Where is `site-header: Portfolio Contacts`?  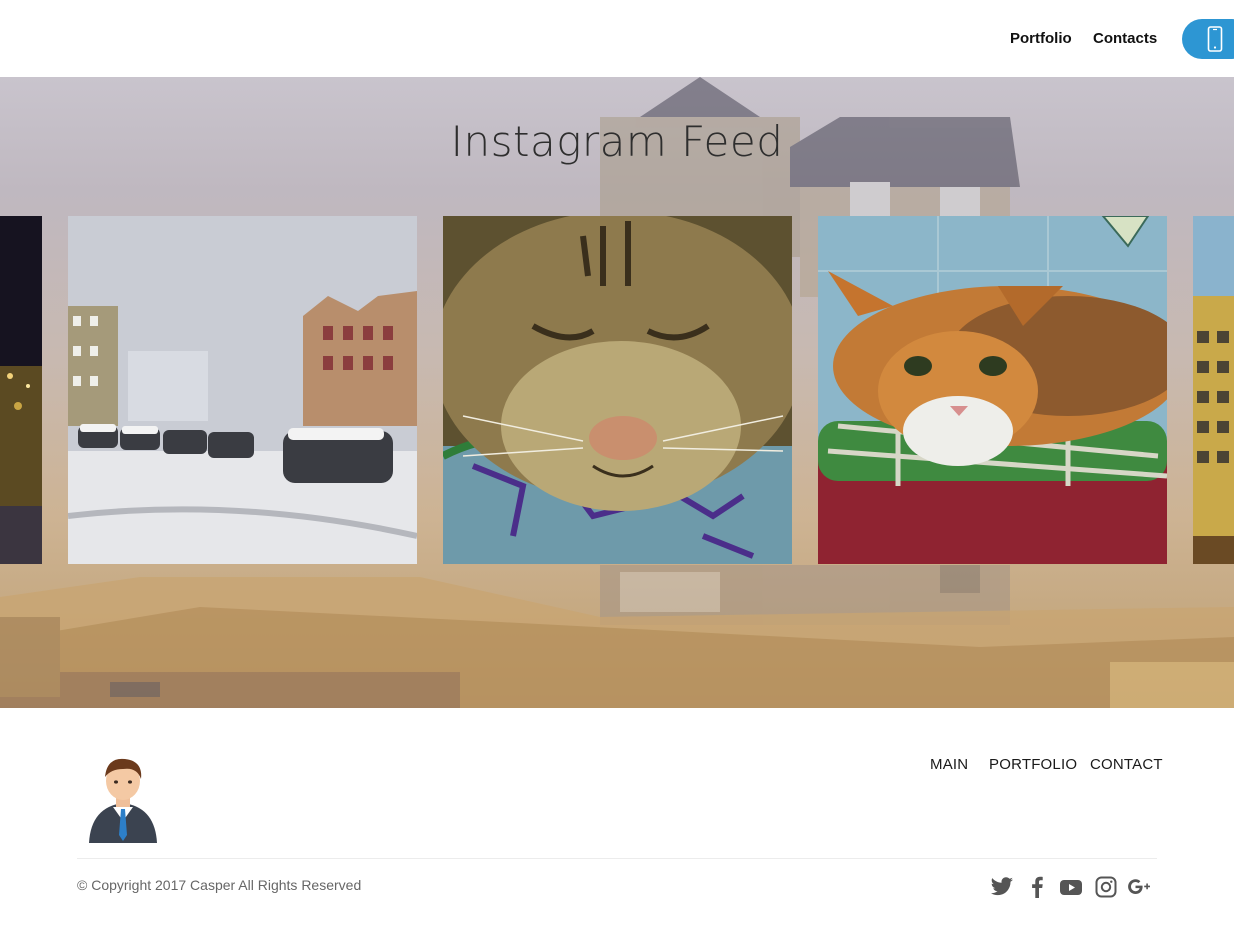
site-header: Portfolio Contacts is located at coordinates (617, 38).